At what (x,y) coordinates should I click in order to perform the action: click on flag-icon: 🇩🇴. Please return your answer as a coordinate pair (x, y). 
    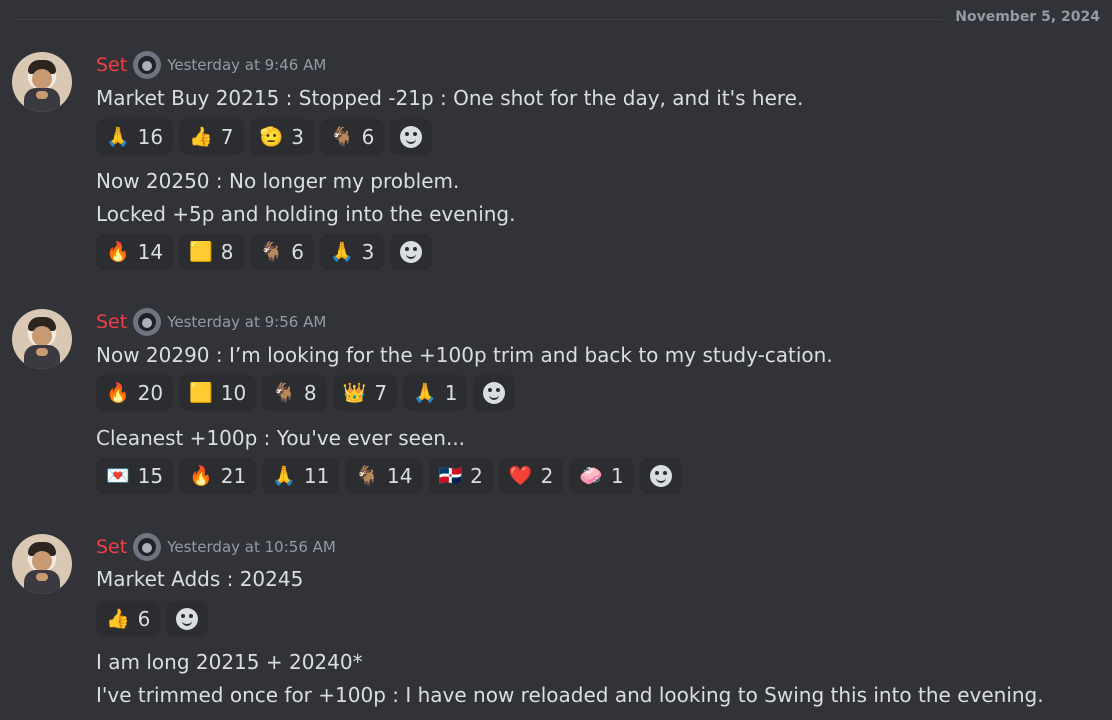
    Looking at the image, I should click on (450, 475).